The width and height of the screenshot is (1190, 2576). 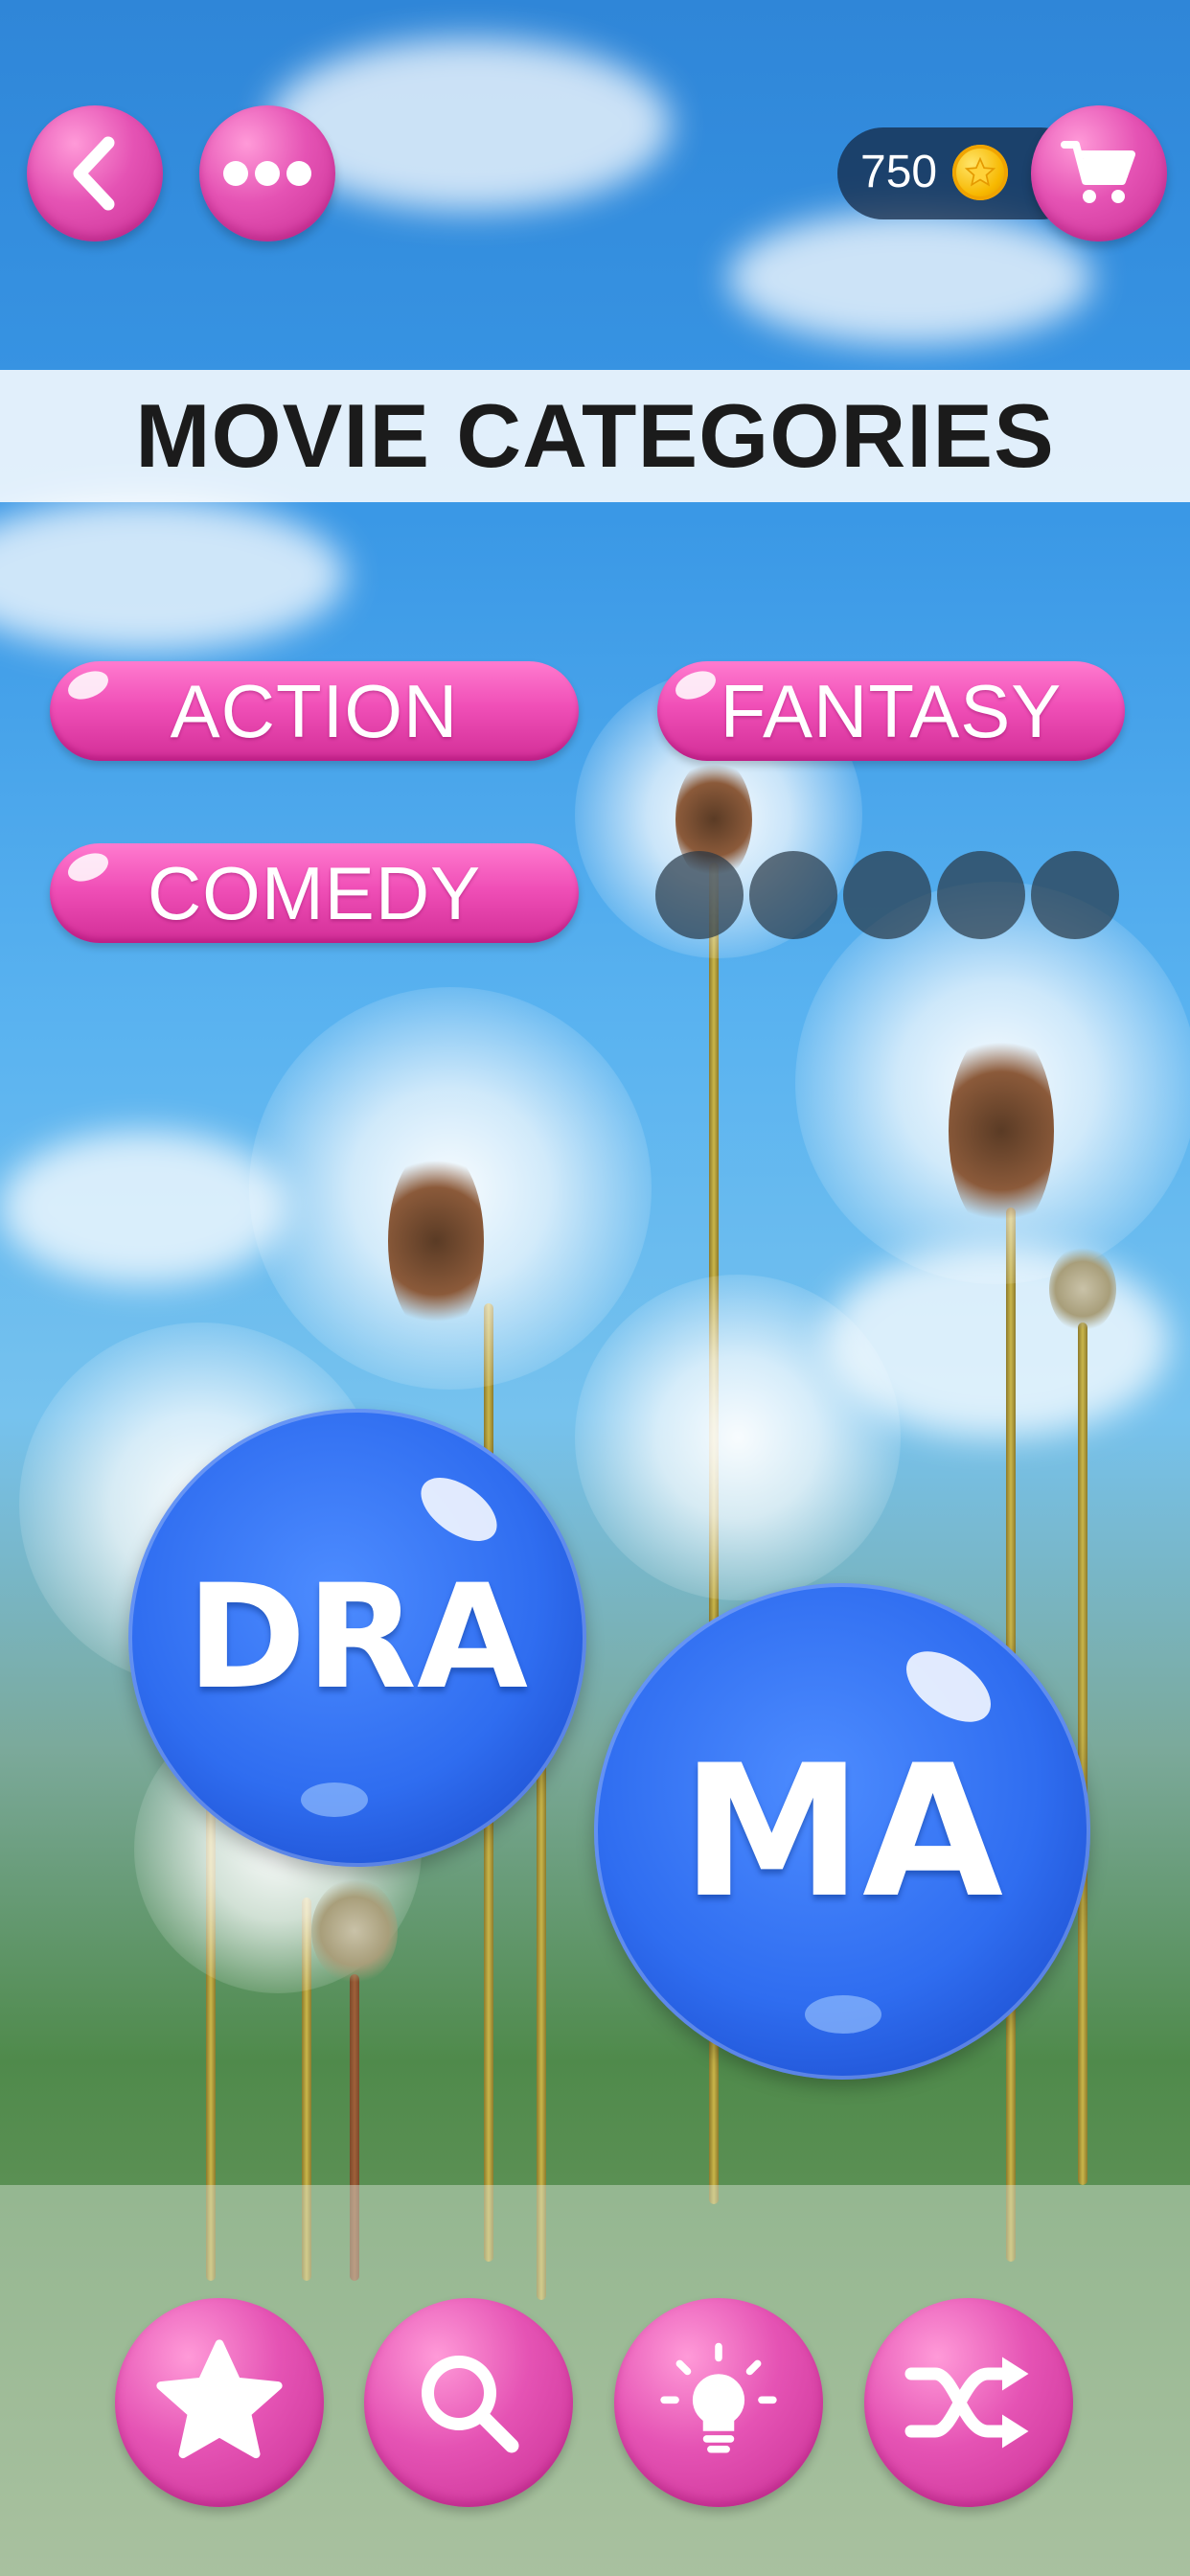 I want to click on shopping-cart-icon, so click(x=1099, y=173).